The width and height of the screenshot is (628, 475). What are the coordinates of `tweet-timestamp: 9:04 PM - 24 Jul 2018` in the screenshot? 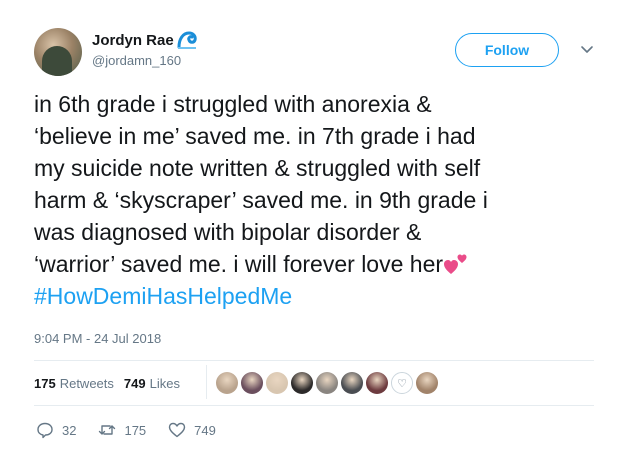 It's located at (97, 338).